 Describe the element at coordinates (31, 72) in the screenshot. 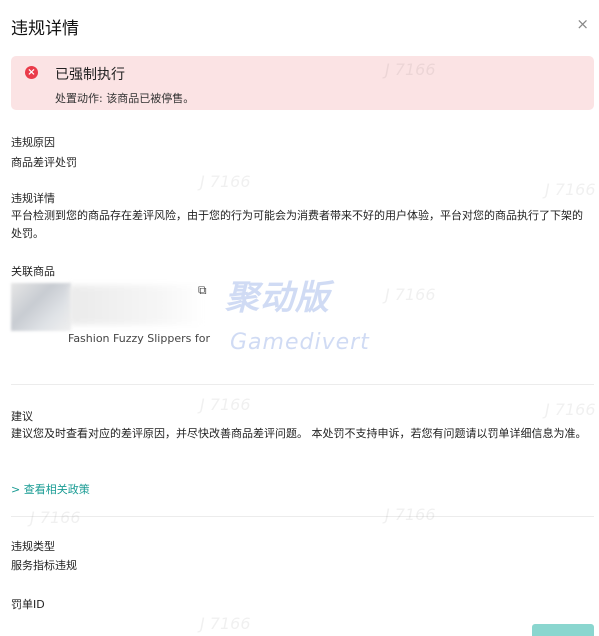

I see `error-icon: ×` at that location.